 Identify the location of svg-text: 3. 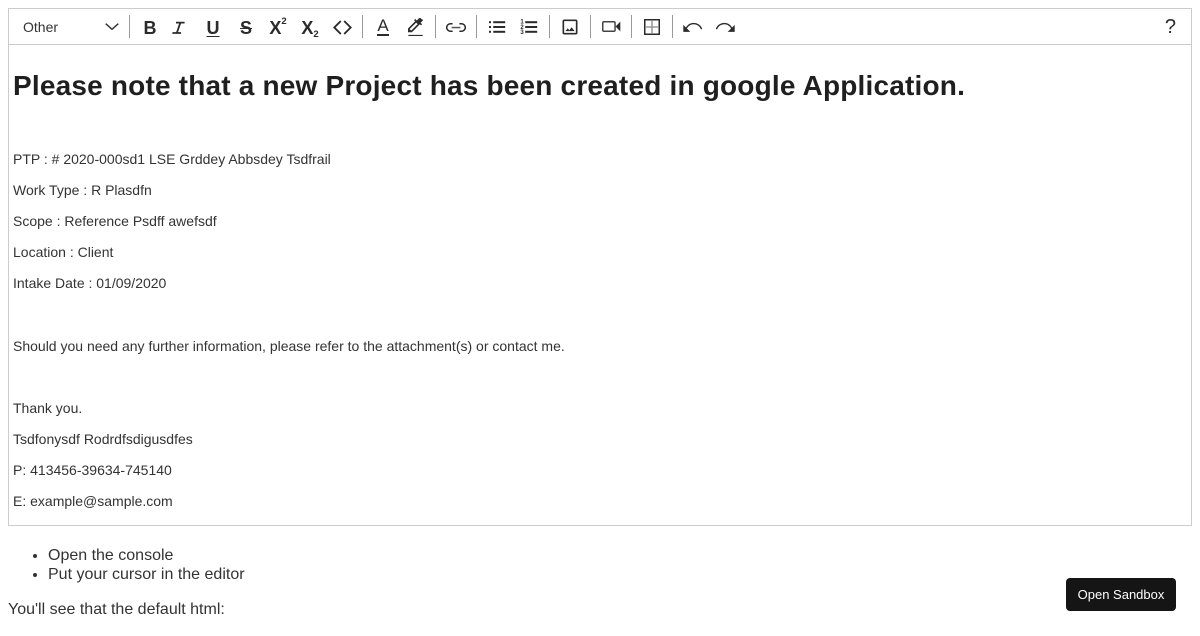
(522, 33).